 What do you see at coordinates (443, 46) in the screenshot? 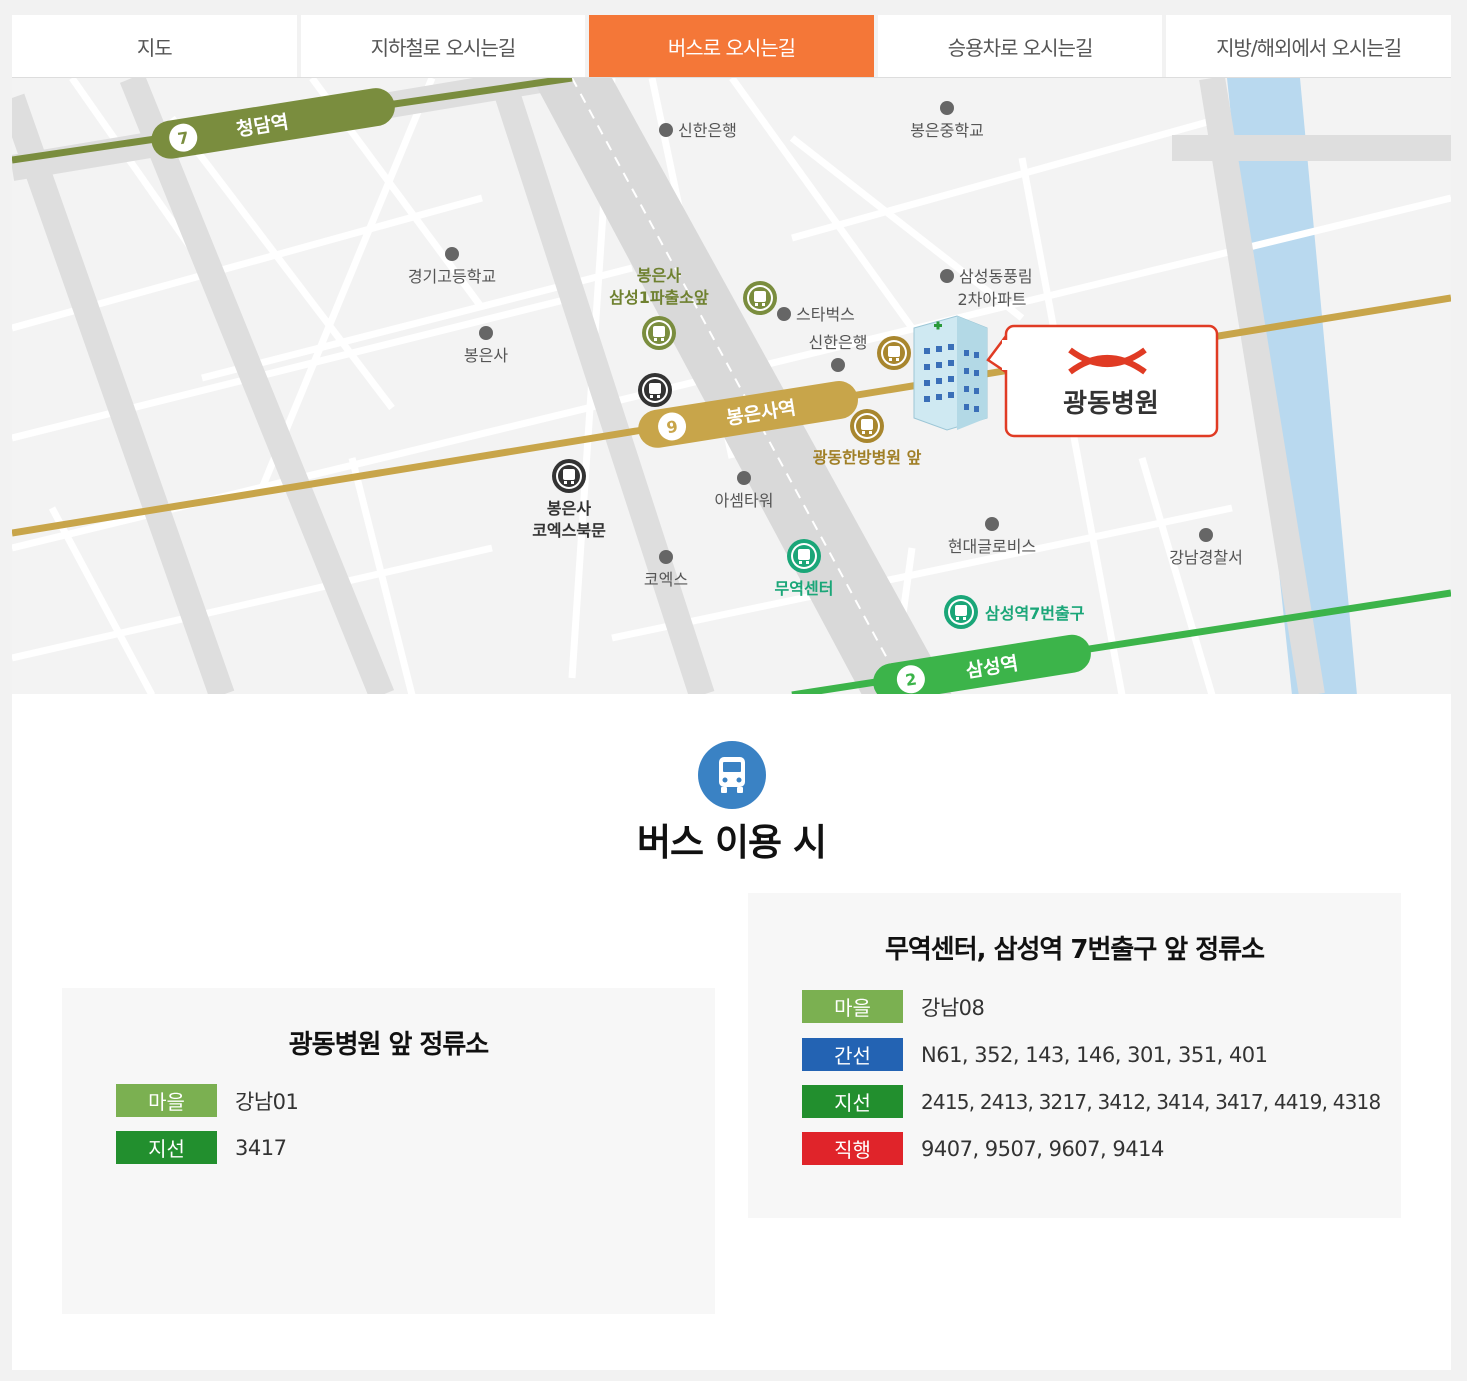
I see `tab-subway: 지하철로 오시는길` at bounding box center [443, 46].